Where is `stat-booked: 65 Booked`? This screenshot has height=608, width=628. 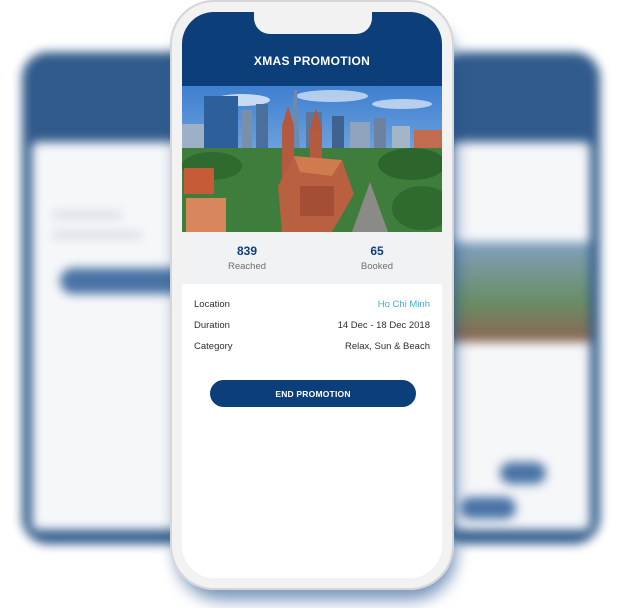 stat-booked: 65 Booked is located at coordinates (377, 258).